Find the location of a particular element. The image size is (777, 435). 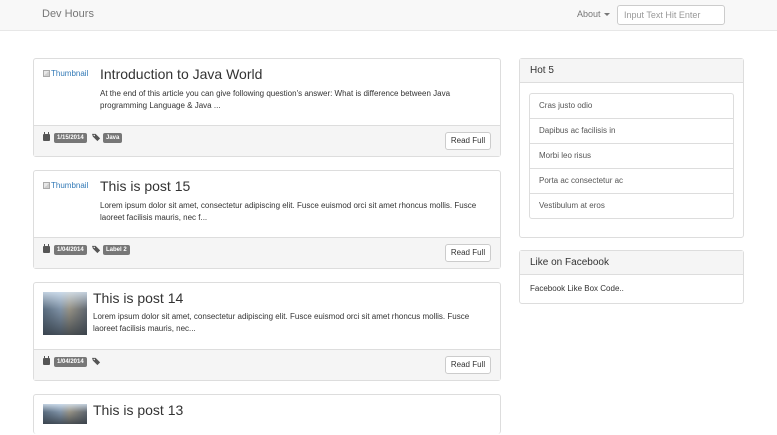

search-input is located at coordinates (671, 15).